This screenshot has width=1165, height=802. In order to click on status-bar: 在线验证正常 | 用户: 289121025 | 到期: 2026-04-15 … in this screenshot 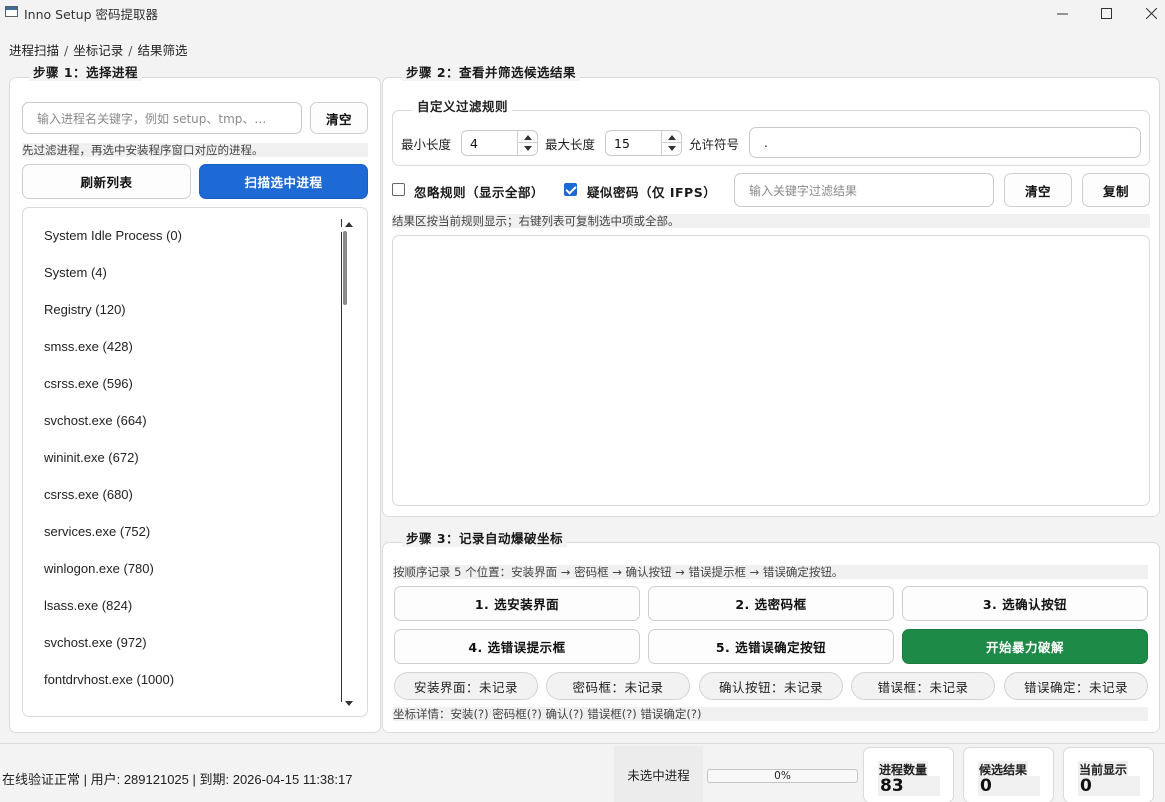, I will do `click(582, 772)`.